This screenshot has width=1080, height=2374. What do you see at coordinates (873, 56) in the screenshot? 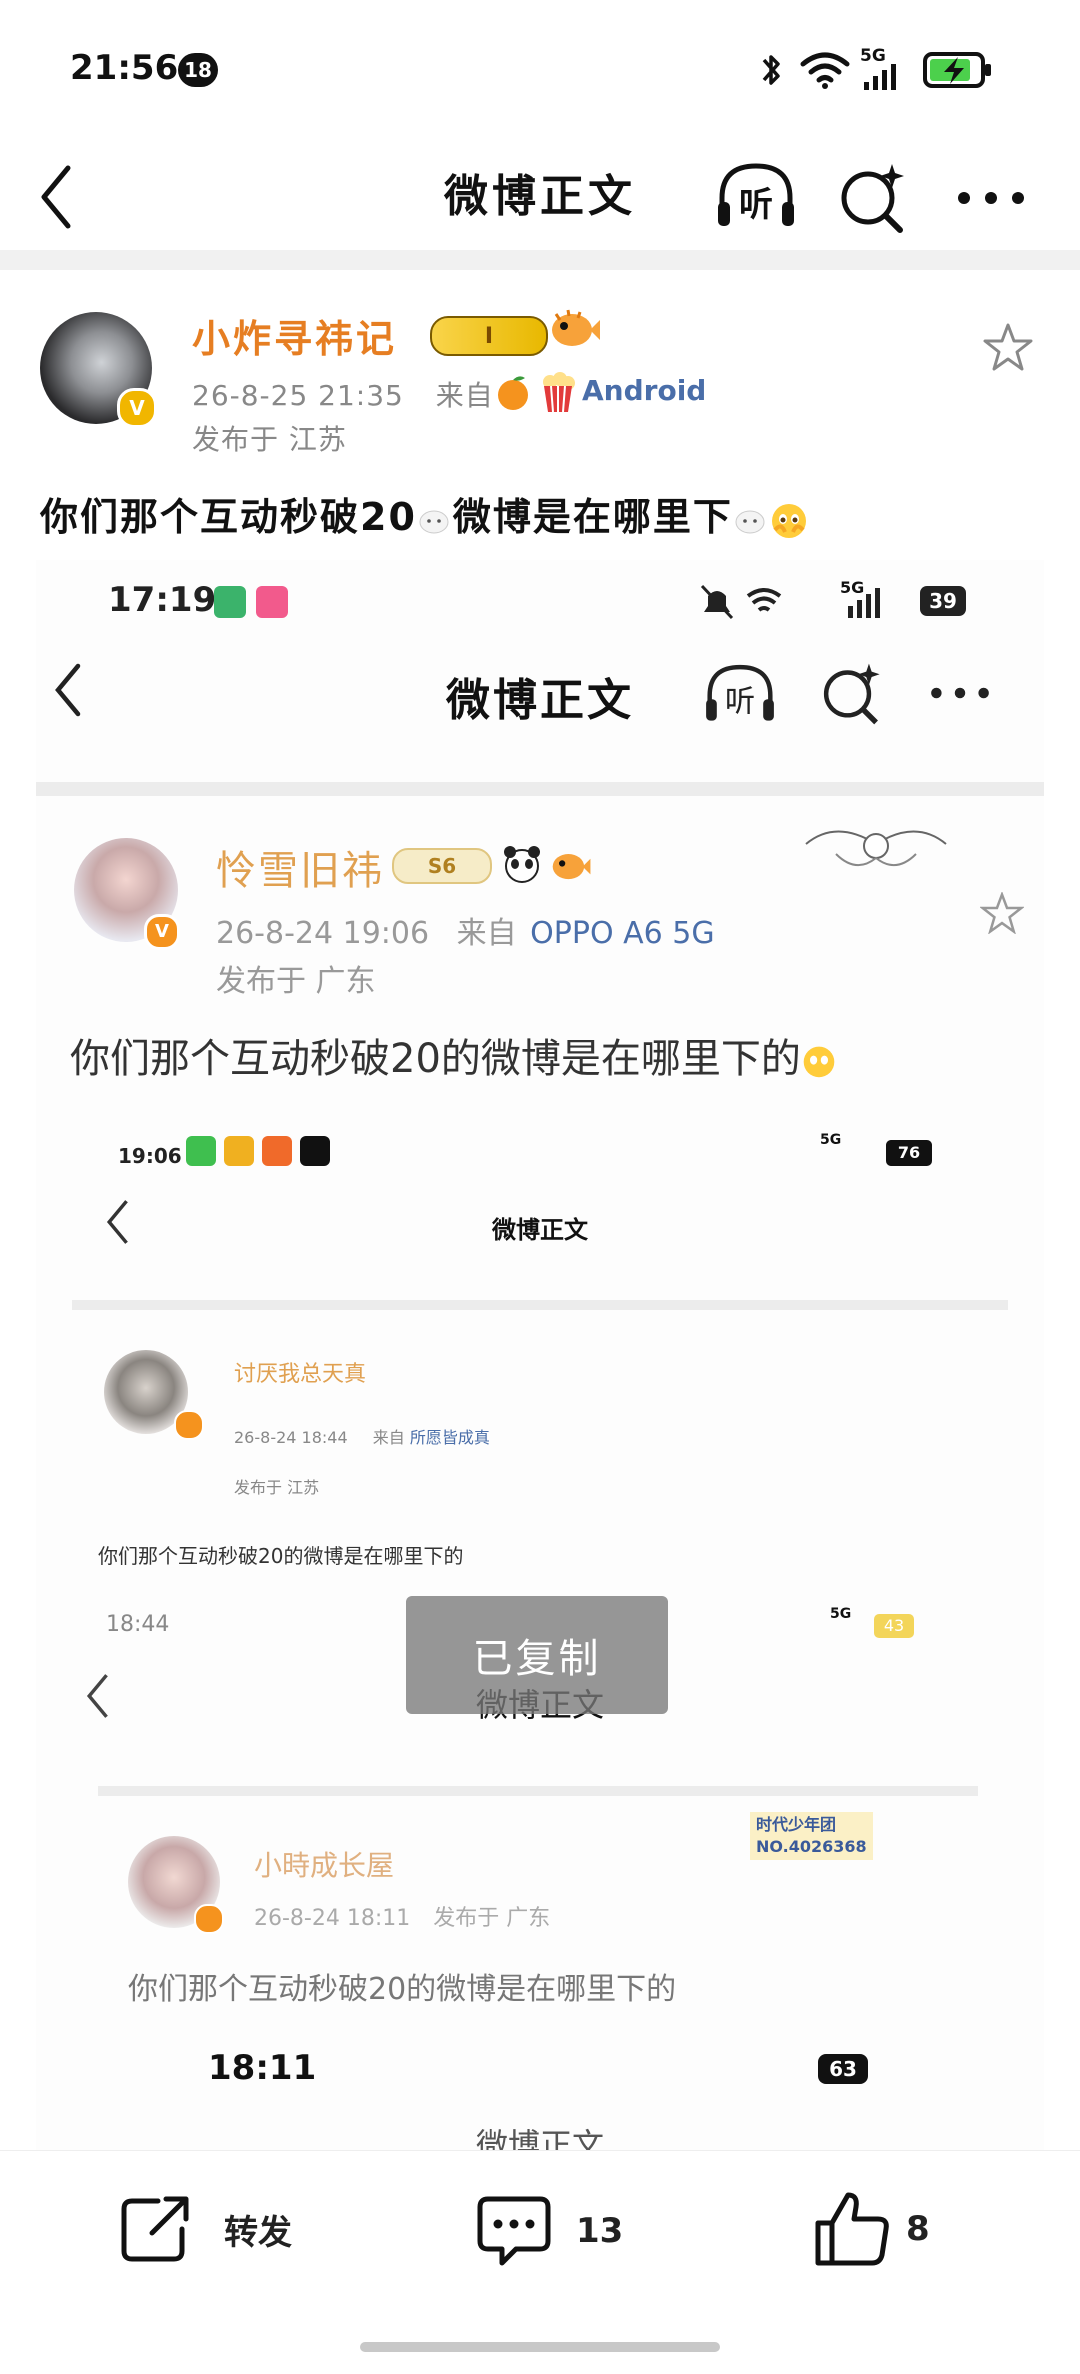
I see `network-type: 5G` at bounding box center [873, 56].